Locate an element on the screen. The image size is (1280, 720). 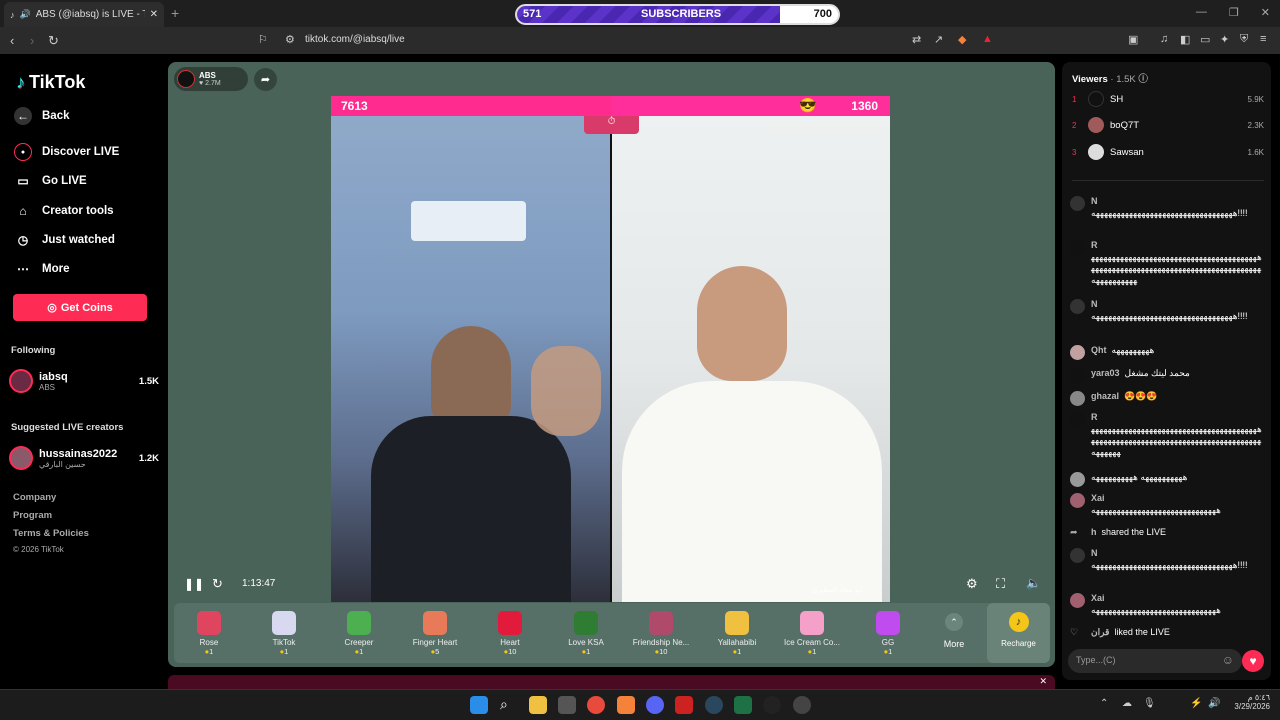
speaker-icon: 🔊 is located at coordinates (1214, 703).